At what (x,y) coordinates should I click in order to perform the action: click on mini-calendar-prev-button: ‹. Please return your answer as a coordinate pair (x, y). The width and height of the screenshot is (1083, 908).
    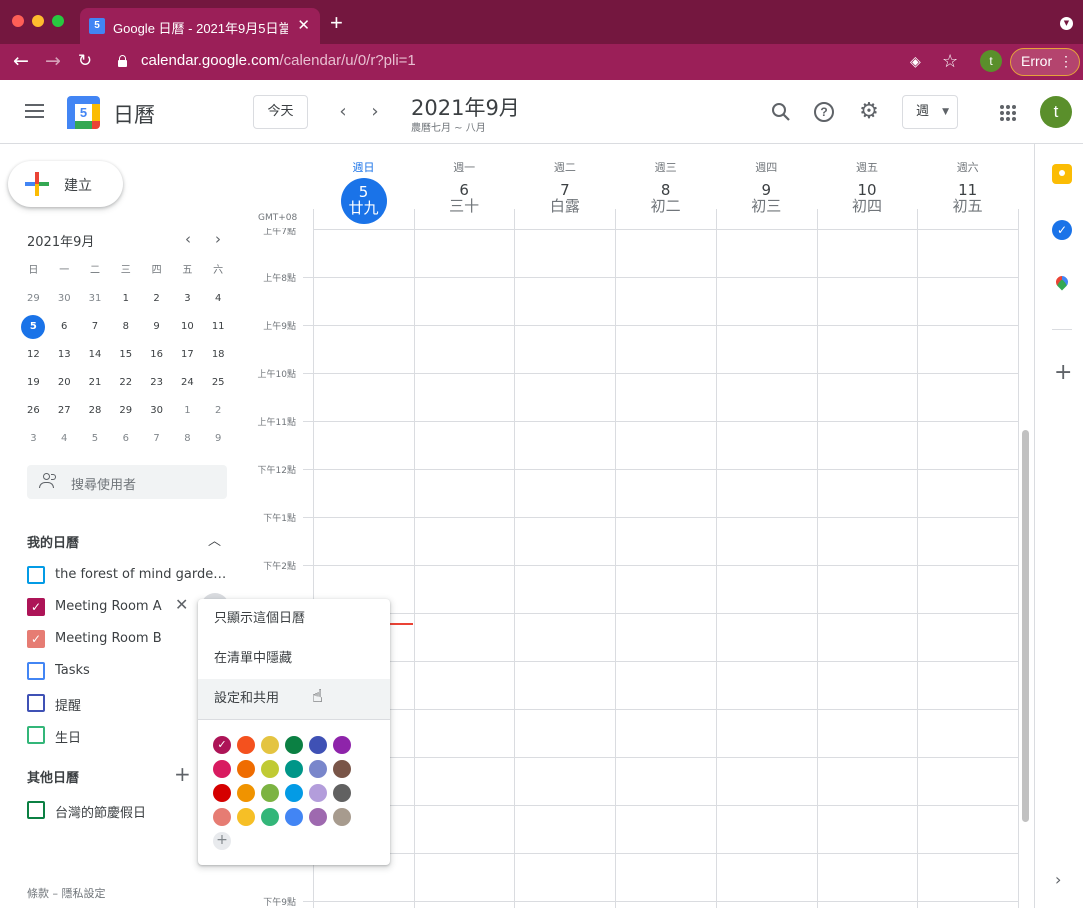
    Looking at the image, I should click on (188, 239).